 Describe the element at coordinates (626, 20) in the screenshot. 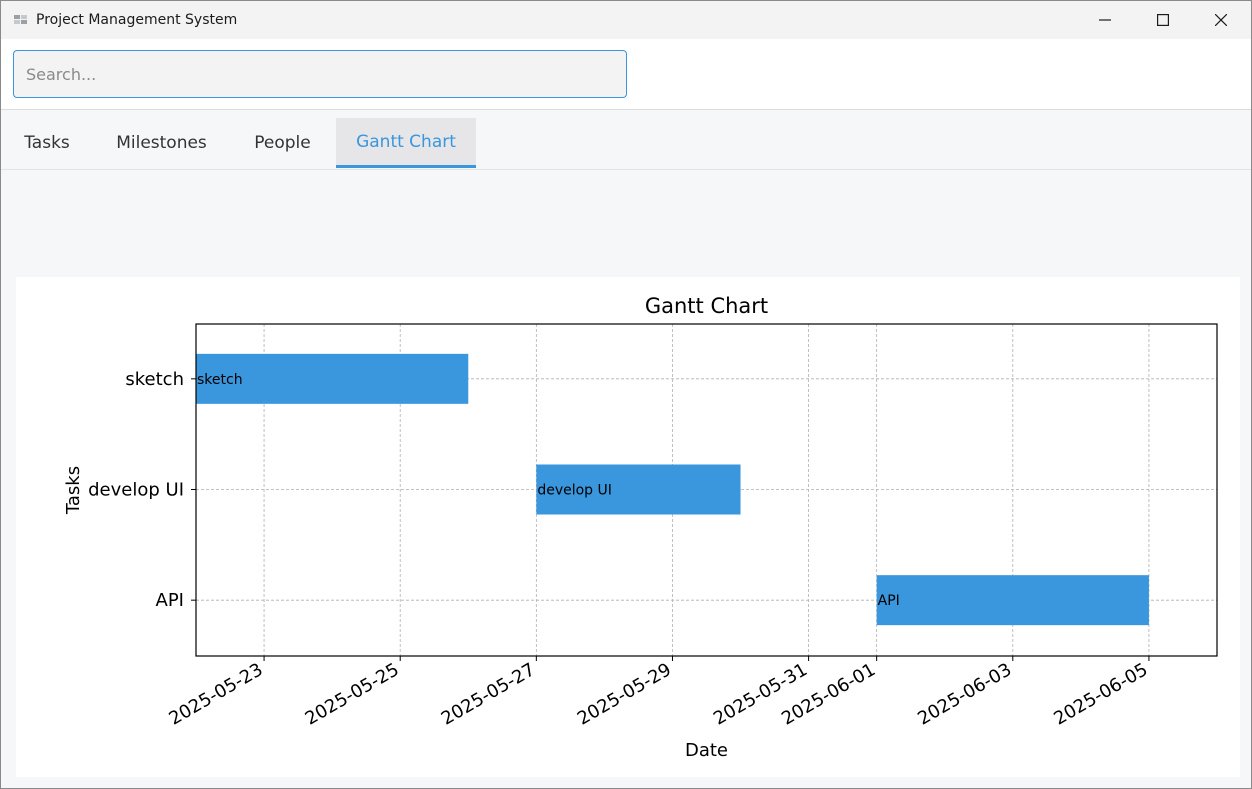

I see `title-bar: Project Management System` at that location.